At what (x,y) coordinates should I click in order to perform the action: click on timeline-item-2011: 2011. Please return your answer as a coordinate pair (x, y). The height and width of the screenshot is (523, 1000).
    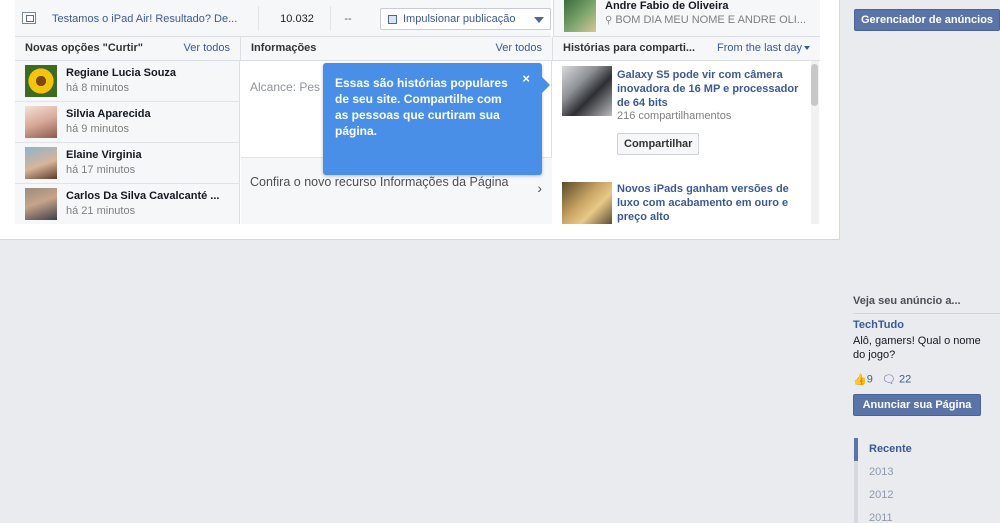
    Looking at the image, I should click on (927, 515).